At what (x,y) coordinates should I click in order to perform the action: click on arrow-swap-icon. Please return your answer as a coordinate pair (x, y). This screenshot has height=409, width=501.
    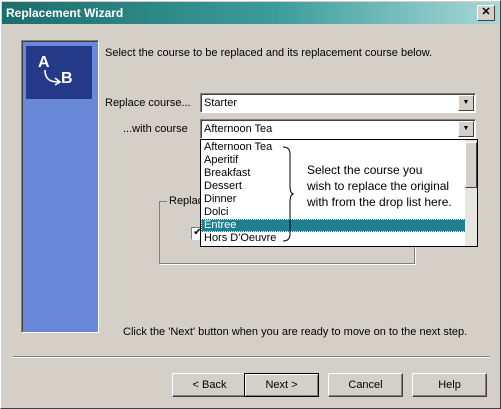
    Looking at the image, I should click on (53, 77).